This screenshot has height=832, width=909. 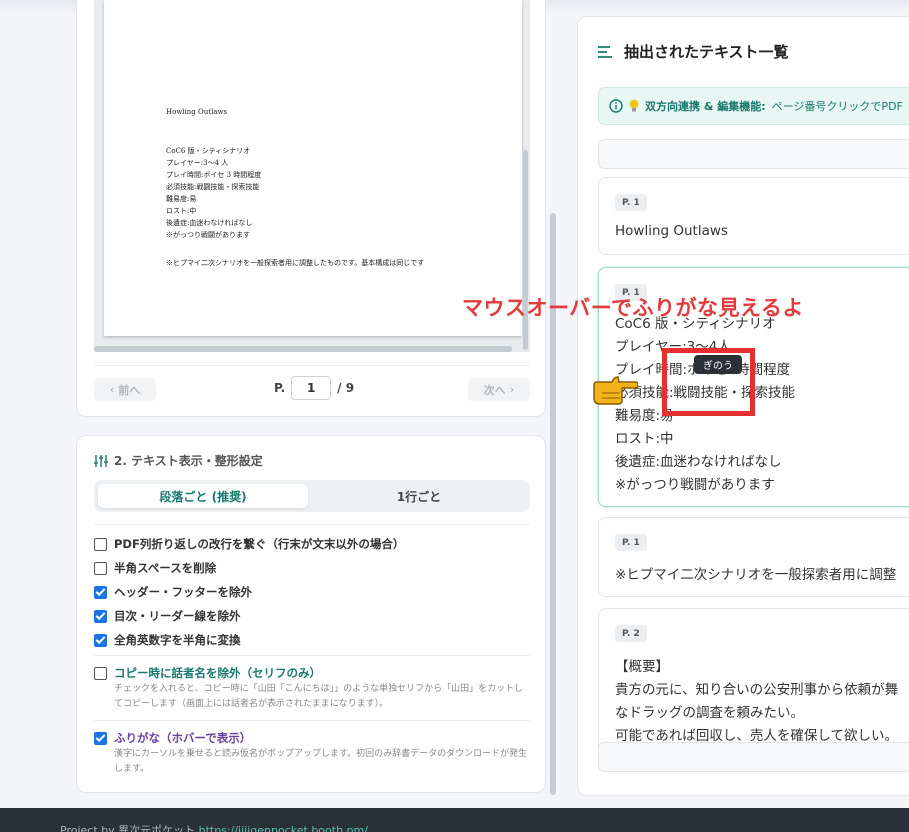 What do you see at coordinates (303, 349) in the screenshot?
I see `pdf-horizontal-scrollbar` at bounding box center [303, 349].